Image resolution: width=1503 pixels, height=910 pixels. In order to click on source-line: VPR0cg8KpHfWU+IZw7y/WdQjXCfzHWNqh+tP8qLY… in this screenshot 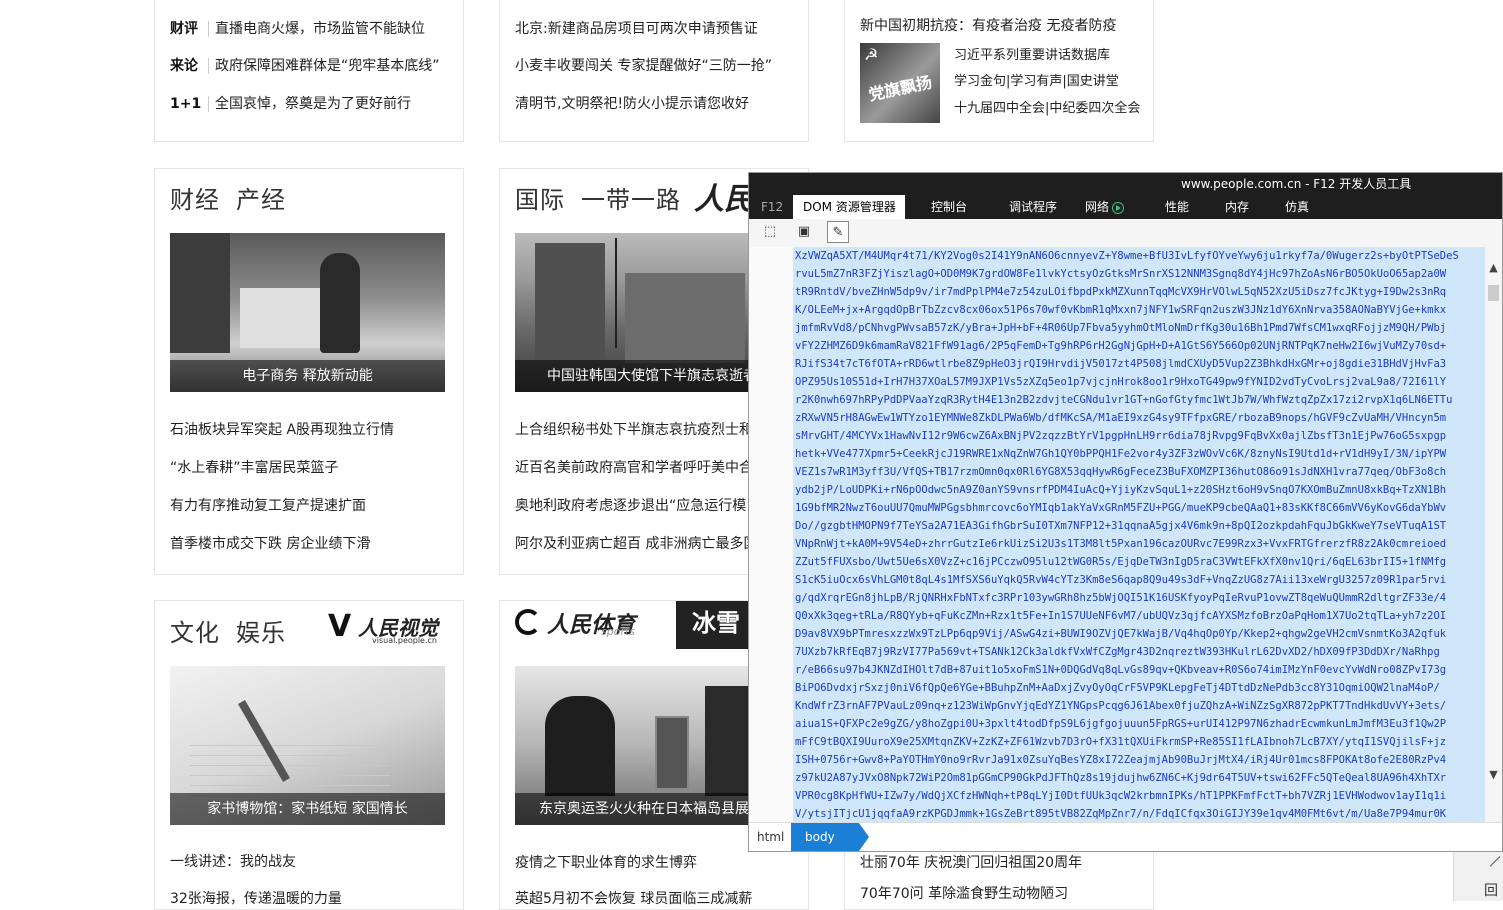, I will do `click(1139, 796)`.